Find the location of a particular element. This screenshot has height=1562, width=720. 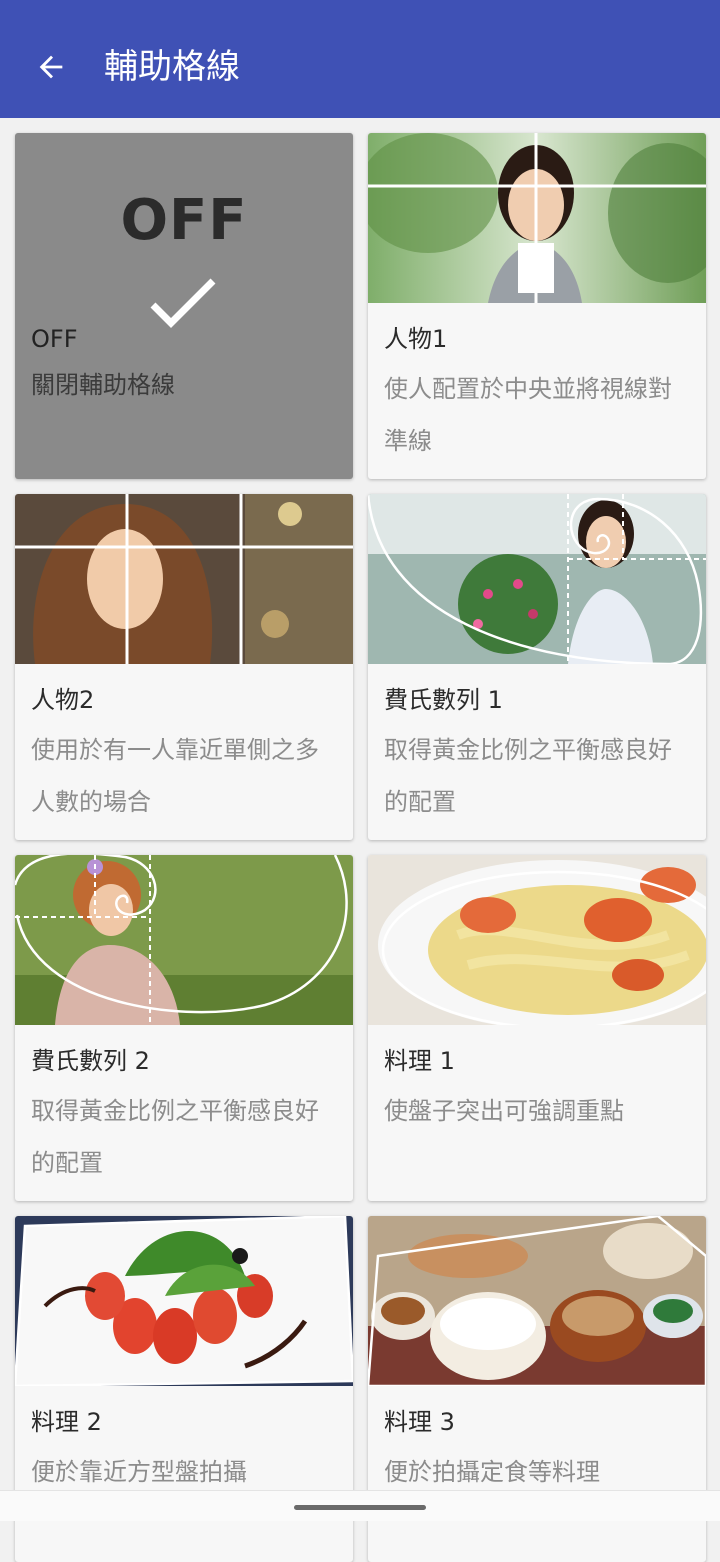

home-gesture-handle is located at coordinates (360, 1507).